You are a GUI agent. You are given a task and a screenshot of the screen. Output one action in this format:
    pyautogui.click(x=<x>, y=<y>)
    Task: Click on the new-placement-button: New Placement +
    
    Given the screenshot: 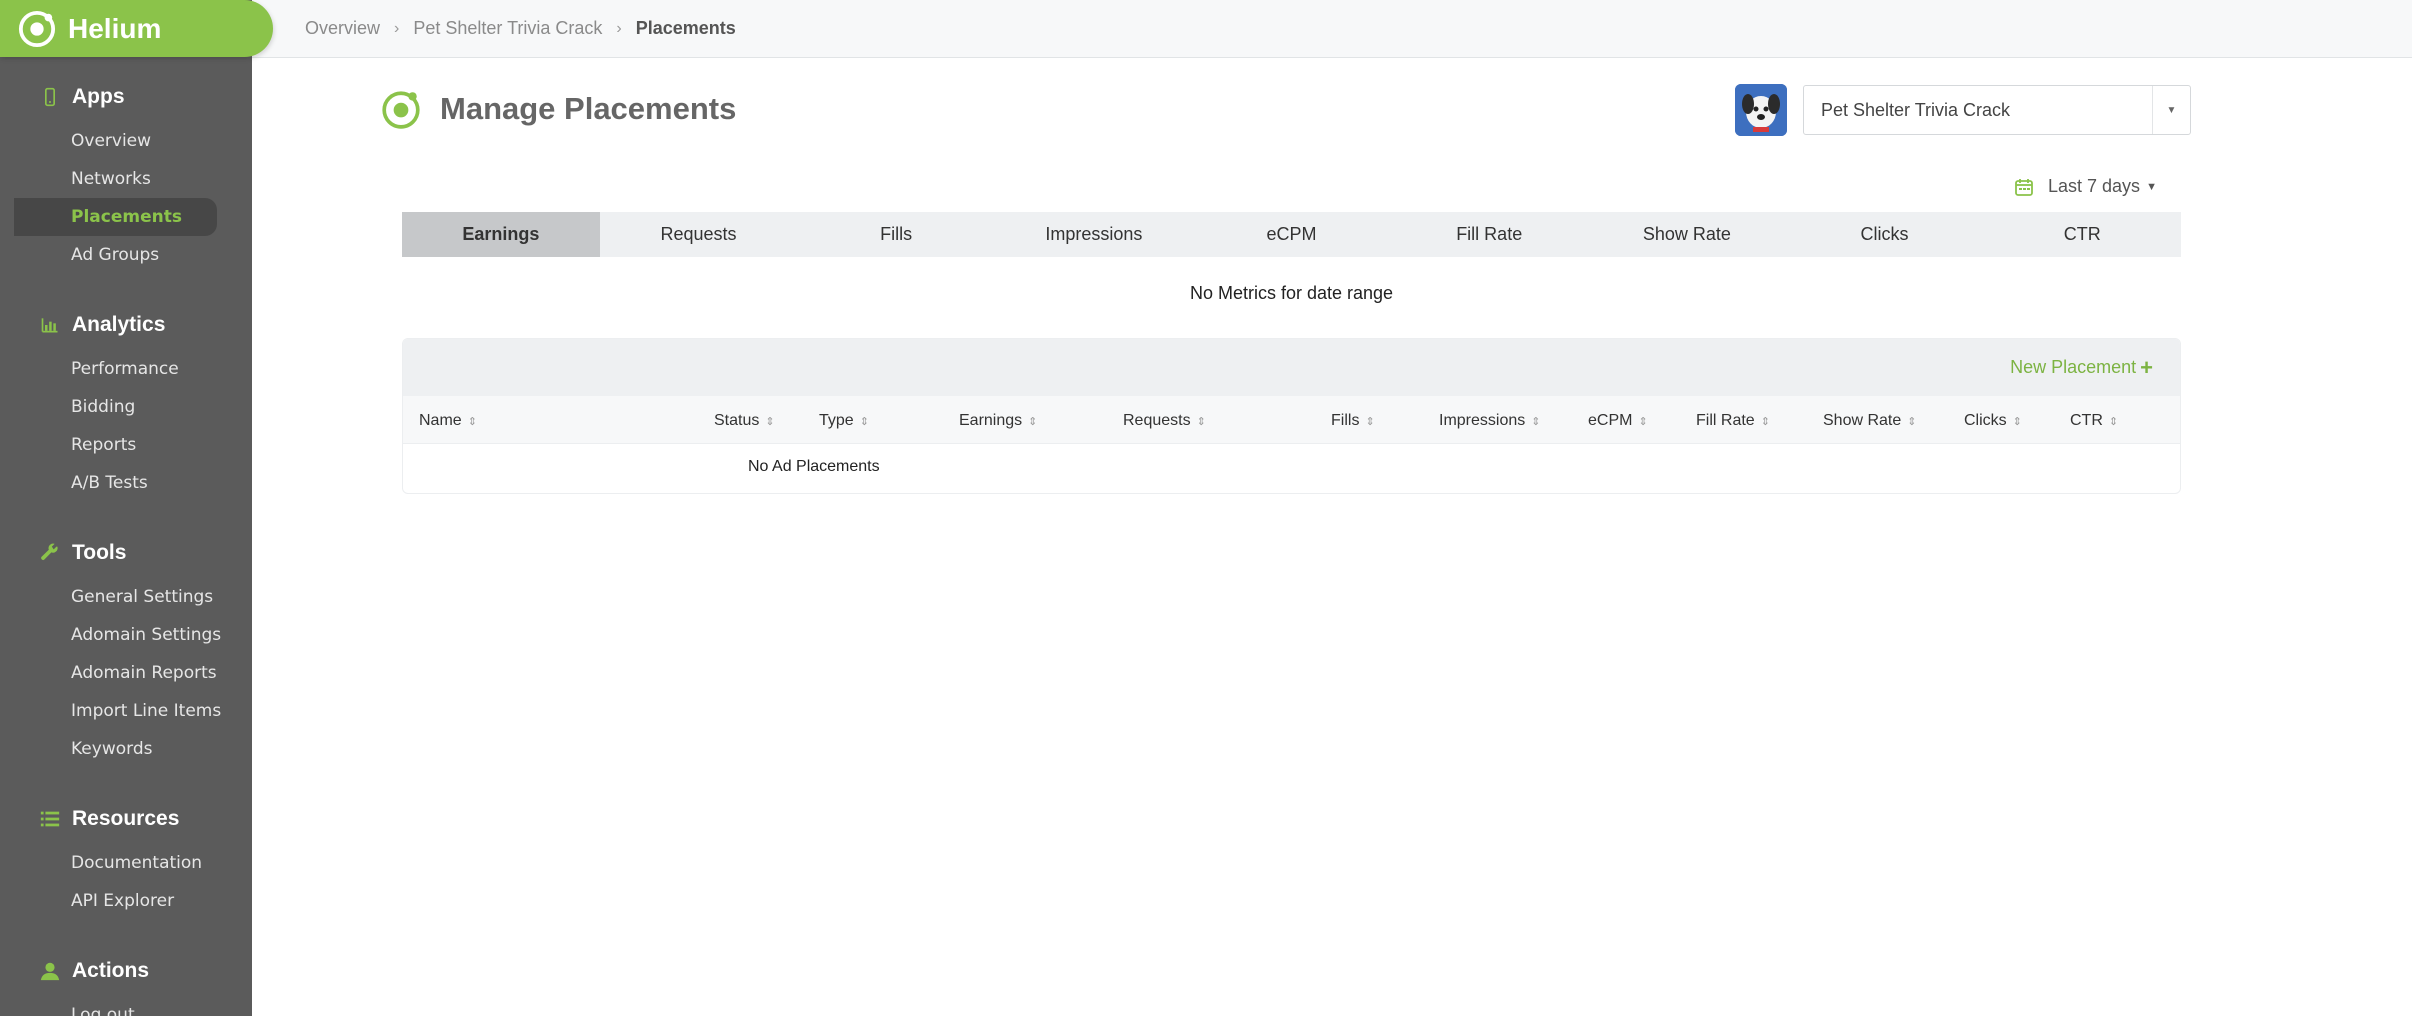 What is the action you would take?
    pyautogui.click(x=2081, y=367)
    